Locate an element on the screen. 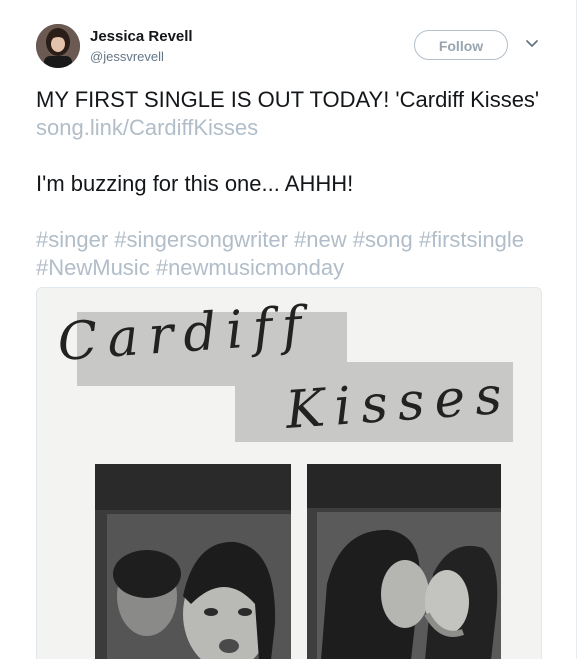  hashtag-link: #newmusicmonday is located at coordinates (250, 267).